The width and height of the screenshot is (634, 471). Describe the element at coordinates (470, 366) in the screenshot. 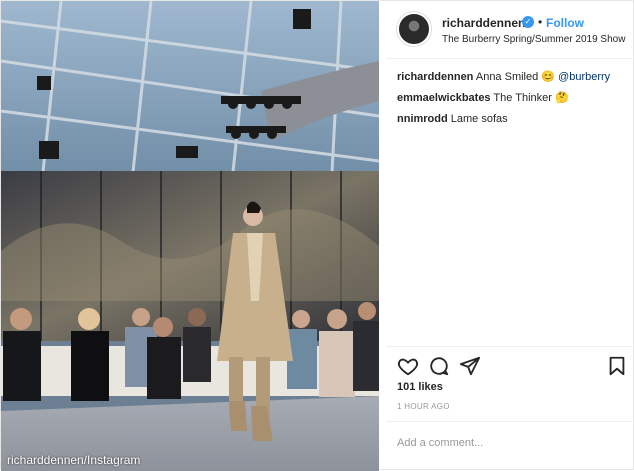

I see `share-icon` at that location.